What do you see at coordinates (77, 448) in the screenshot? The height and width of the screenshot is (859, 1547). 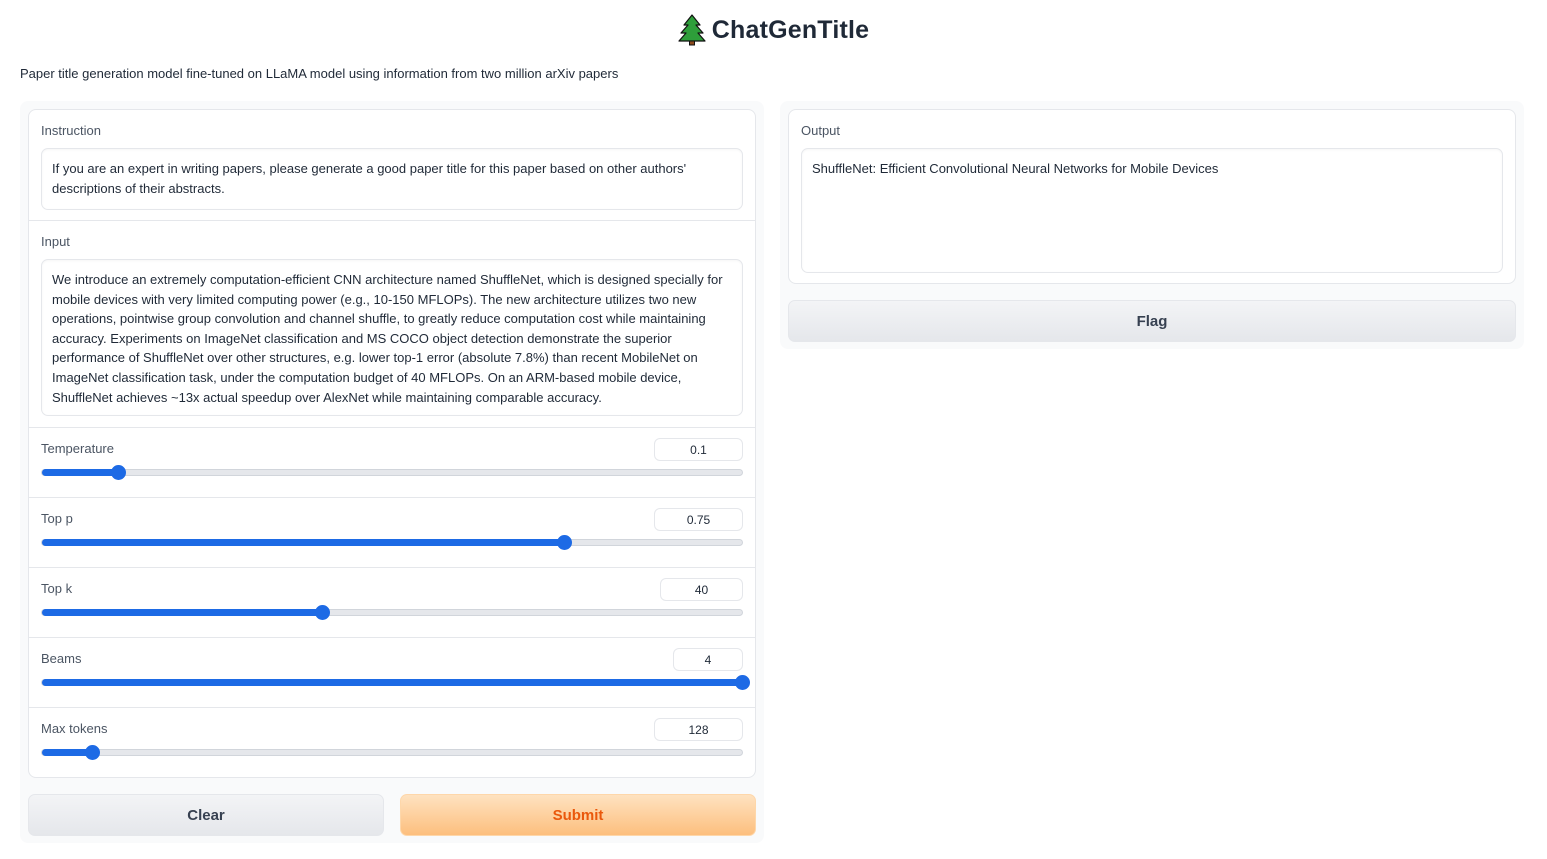 I see `slider-label: Temperature` at bounding box center [77, 448].